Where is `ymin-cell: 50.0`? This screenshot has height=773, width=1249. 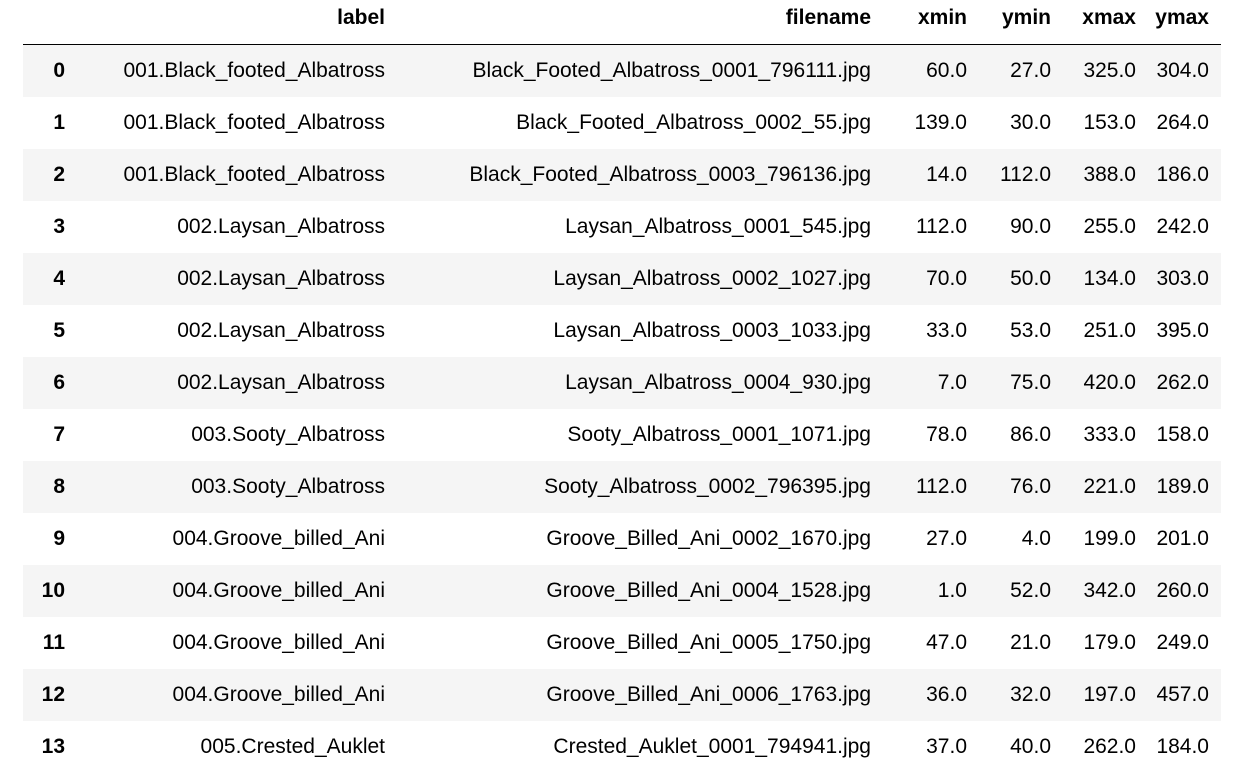 ymin-cell: 50.0 is located at coordinates (1021, 278).